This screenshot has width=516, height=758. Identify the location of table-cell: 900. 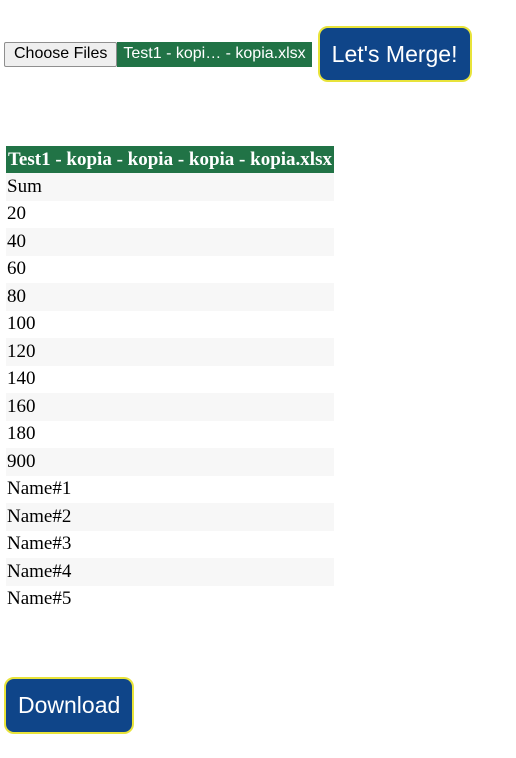
(170, 462).